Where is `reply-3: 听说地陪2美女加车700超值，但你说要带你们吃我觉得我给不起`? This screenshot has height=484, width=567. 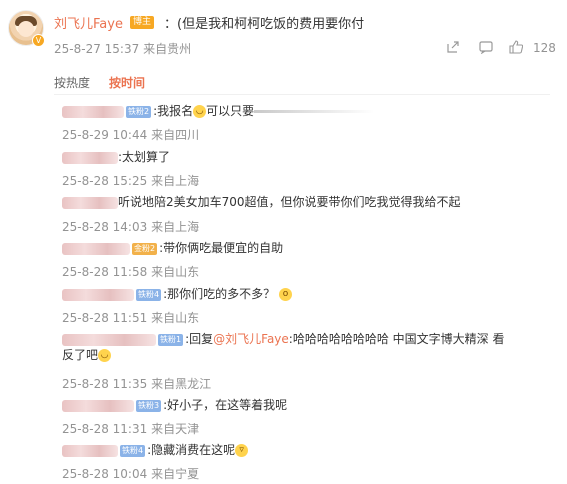
reply-3: 听说地陪2美女加车700超值，但你说要带你们吃我觉得我给不起 is located at coordinates (261, 202).